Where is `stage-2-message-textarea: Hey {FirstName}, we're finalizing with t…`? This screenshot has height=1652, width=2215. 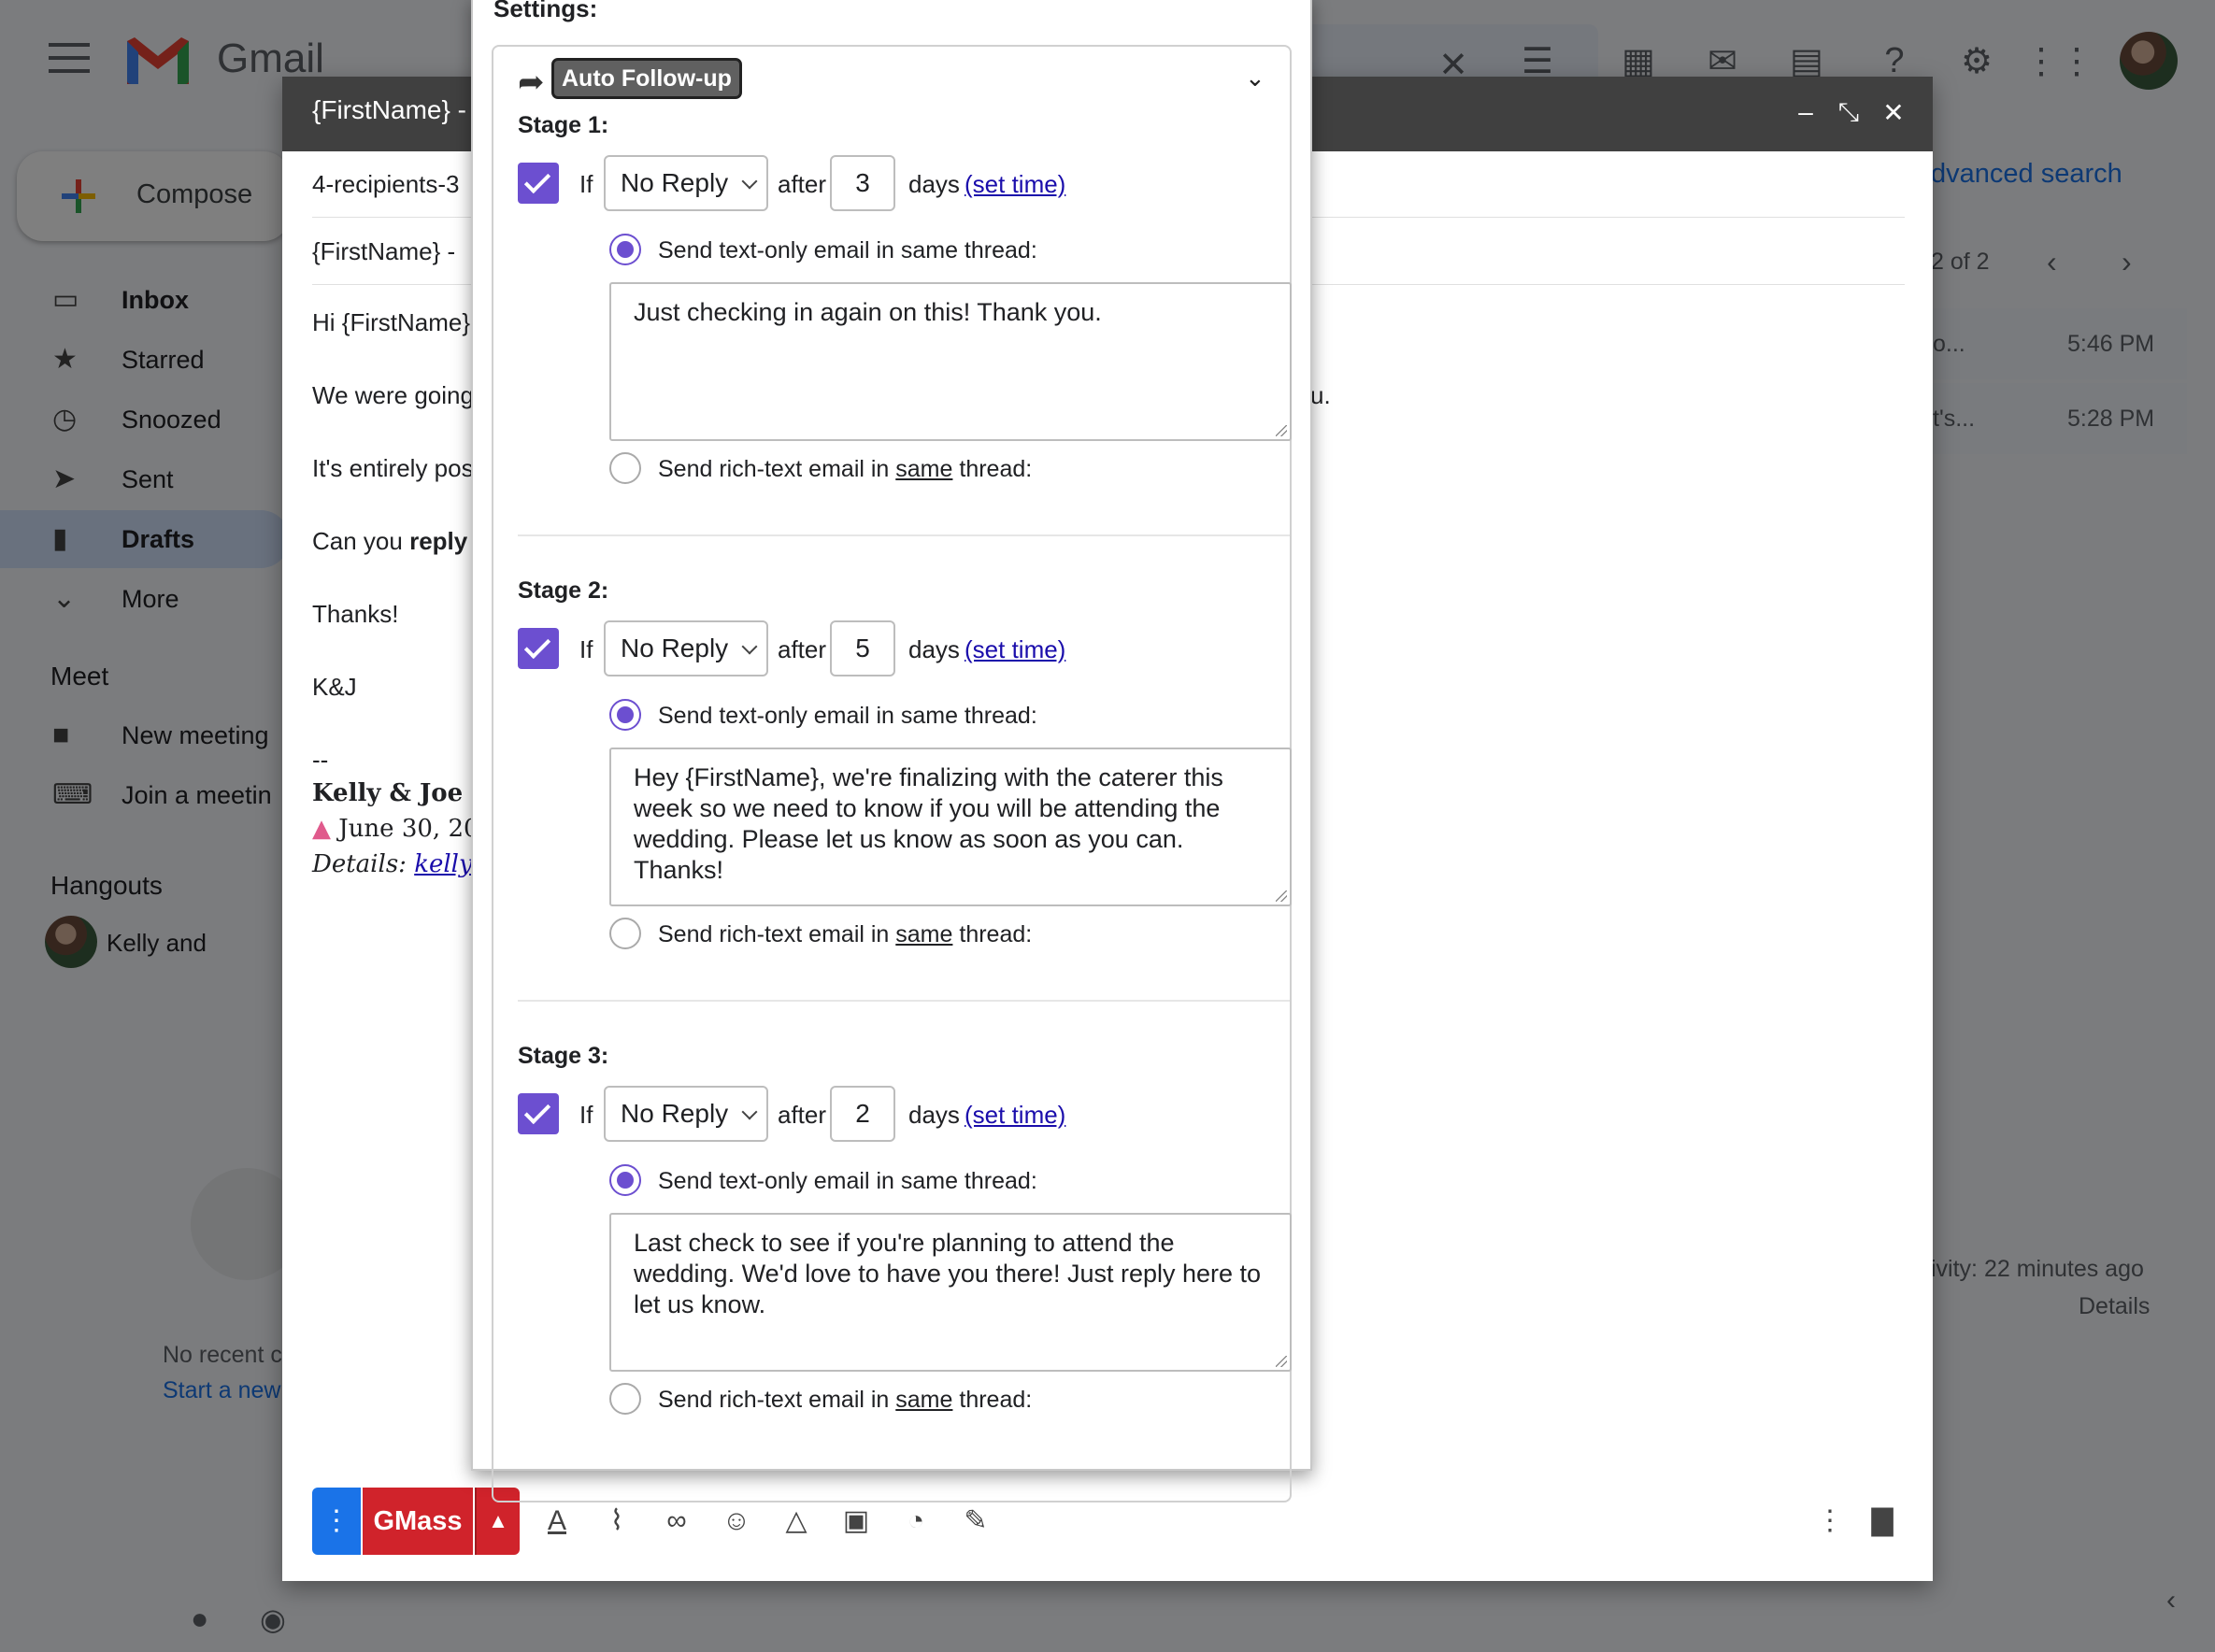 stage-2-message-textarea: Hey {FirstName}, we're finalizing with t… is located at coordinates (950, 827).